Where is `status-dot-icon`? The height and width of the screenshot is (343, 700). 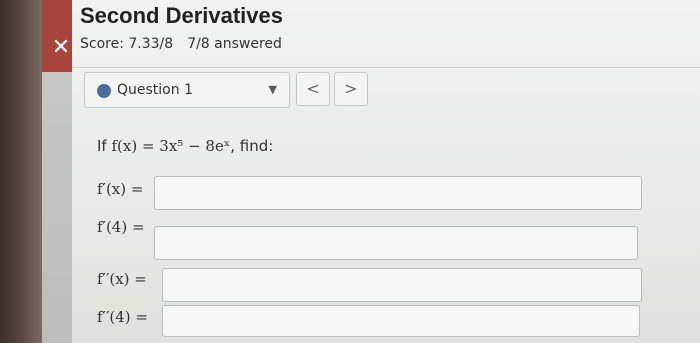 status-dot-icon is located at coordinates (104, 91).